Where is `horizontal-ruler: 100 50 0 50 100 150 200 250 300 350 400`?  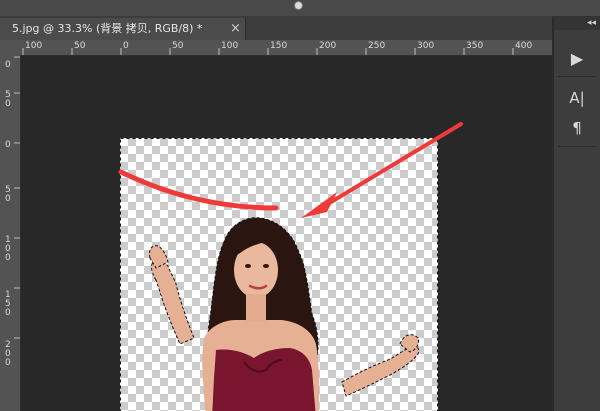 horizontal-ruler: 100 50 0 50 100 150 200 250 300 350 400 is located at coordinates (286, 48).